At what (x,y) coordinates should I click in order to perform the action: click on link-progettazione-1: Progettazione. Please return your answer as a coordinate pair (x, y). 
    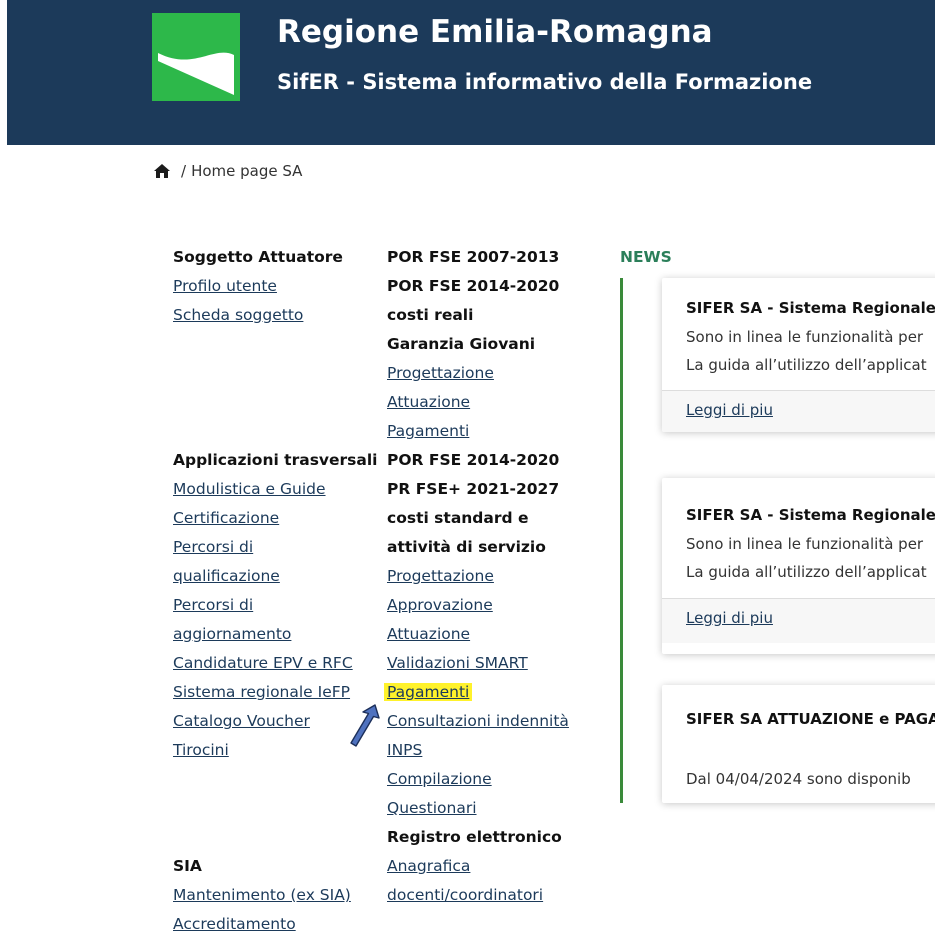
    Looking at the image, I should click on (440, 373).